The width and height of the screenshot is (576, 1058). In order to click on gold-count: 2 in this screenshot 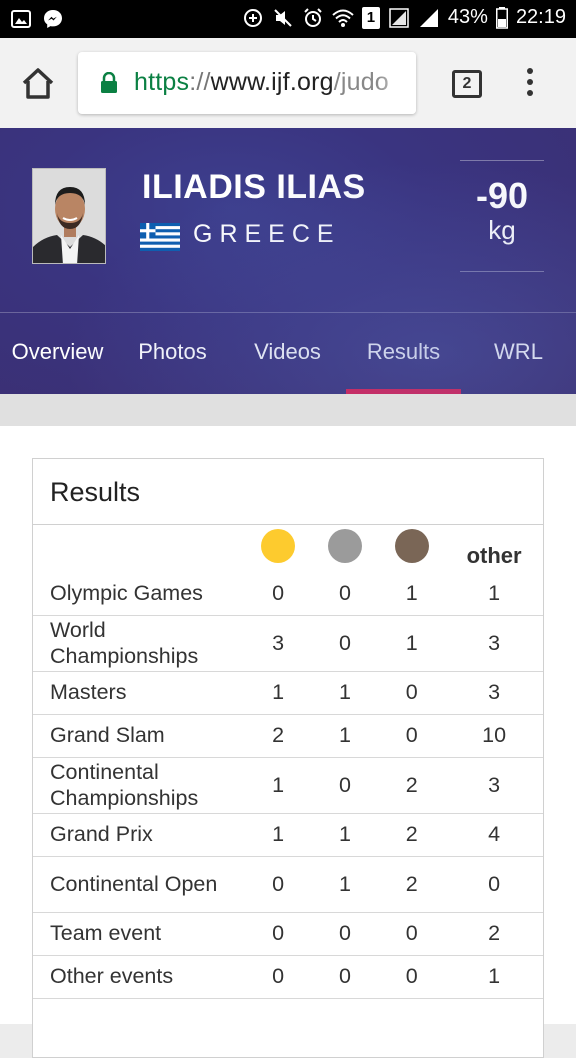, I will do `click(278, 736)`.